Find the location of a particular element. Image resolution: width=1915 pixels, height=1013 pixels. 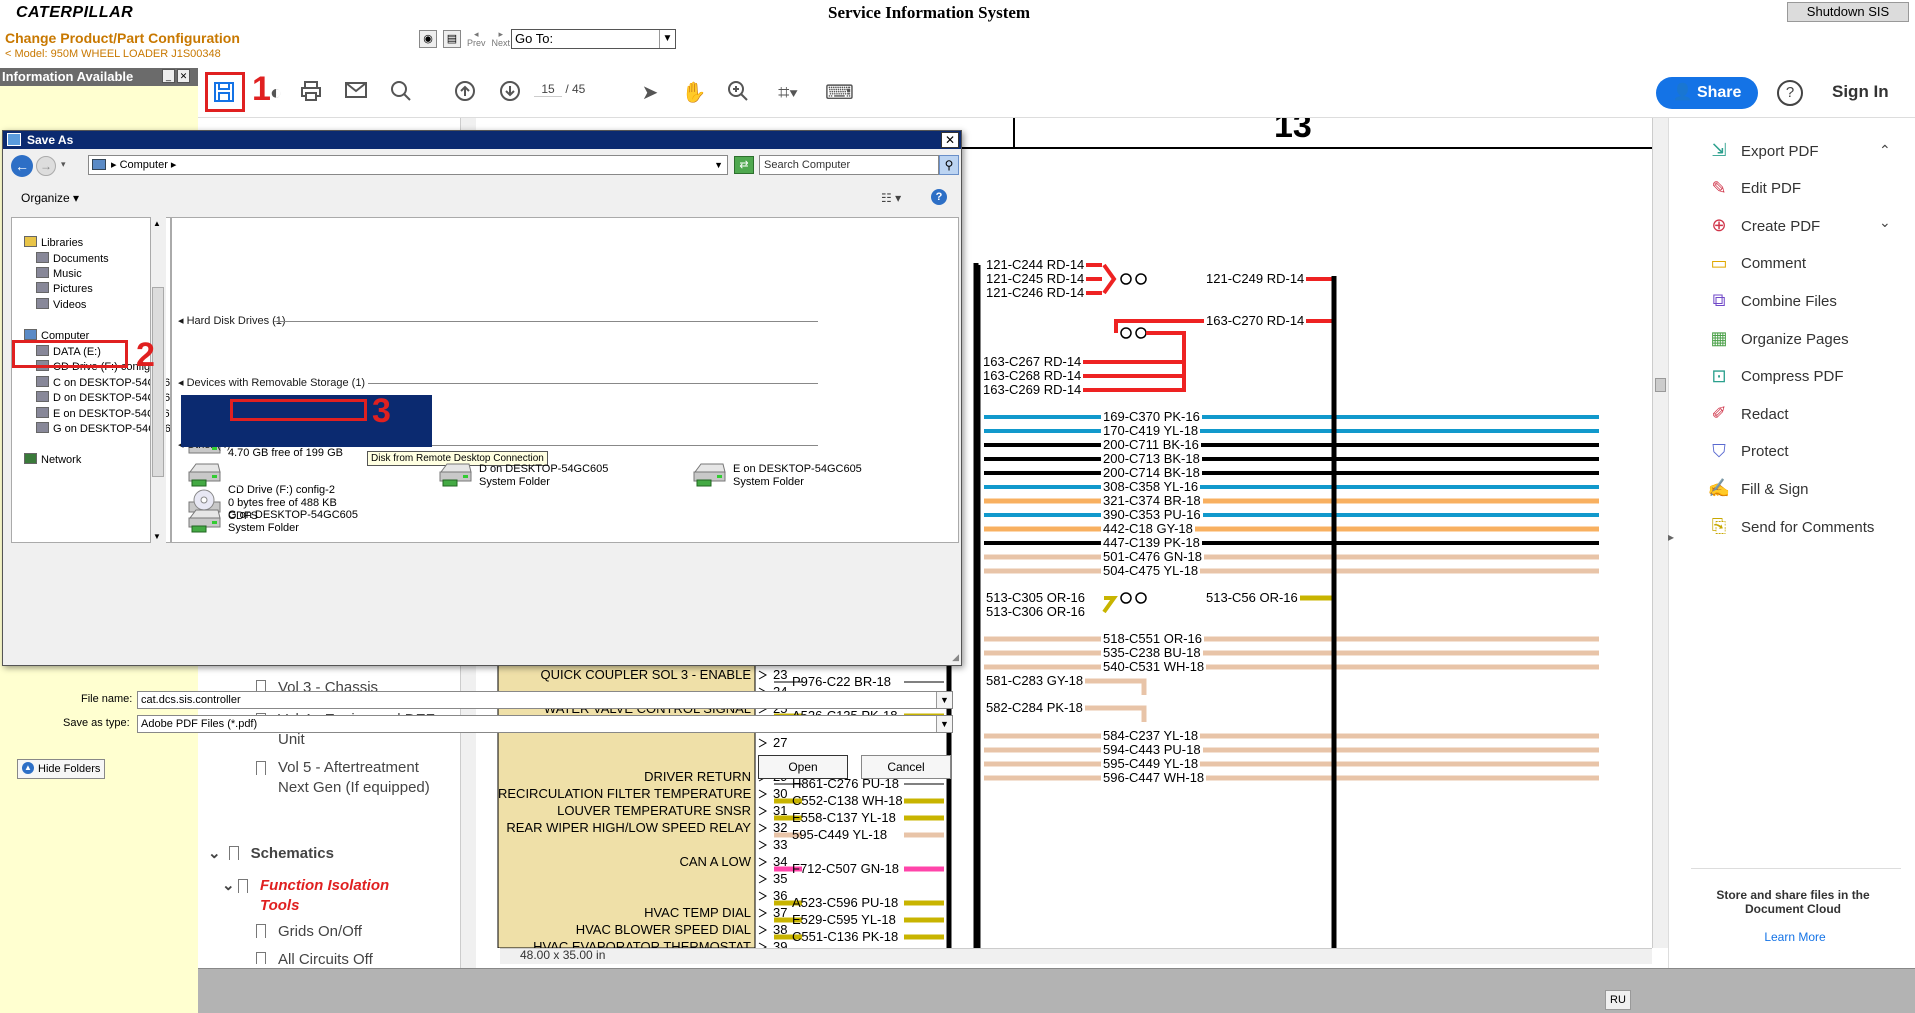

bookmark-grids: Grids On/Off is located at coordinates (309, 932).